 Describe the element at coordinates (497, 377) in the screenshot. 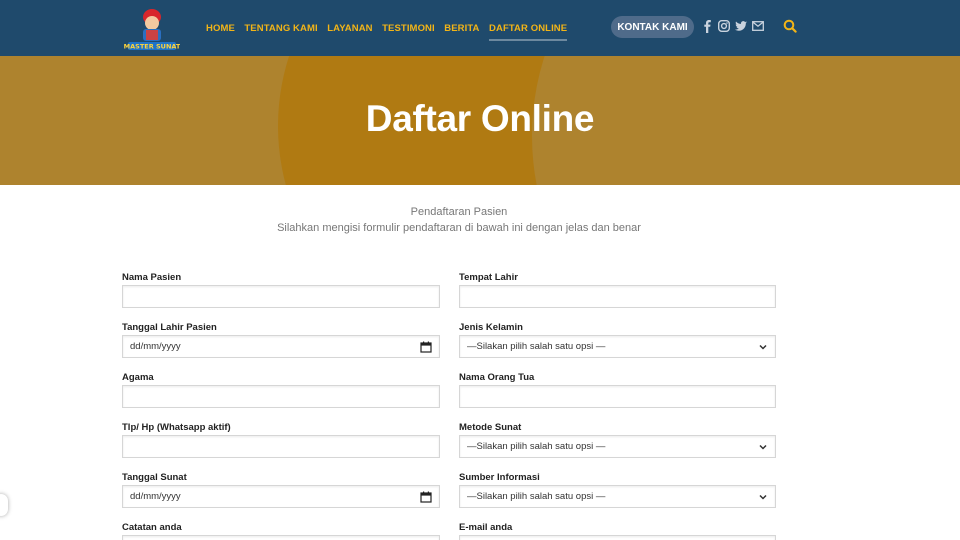

I see `nama-orang-tua-label: Nama Orang Tua` at that location.